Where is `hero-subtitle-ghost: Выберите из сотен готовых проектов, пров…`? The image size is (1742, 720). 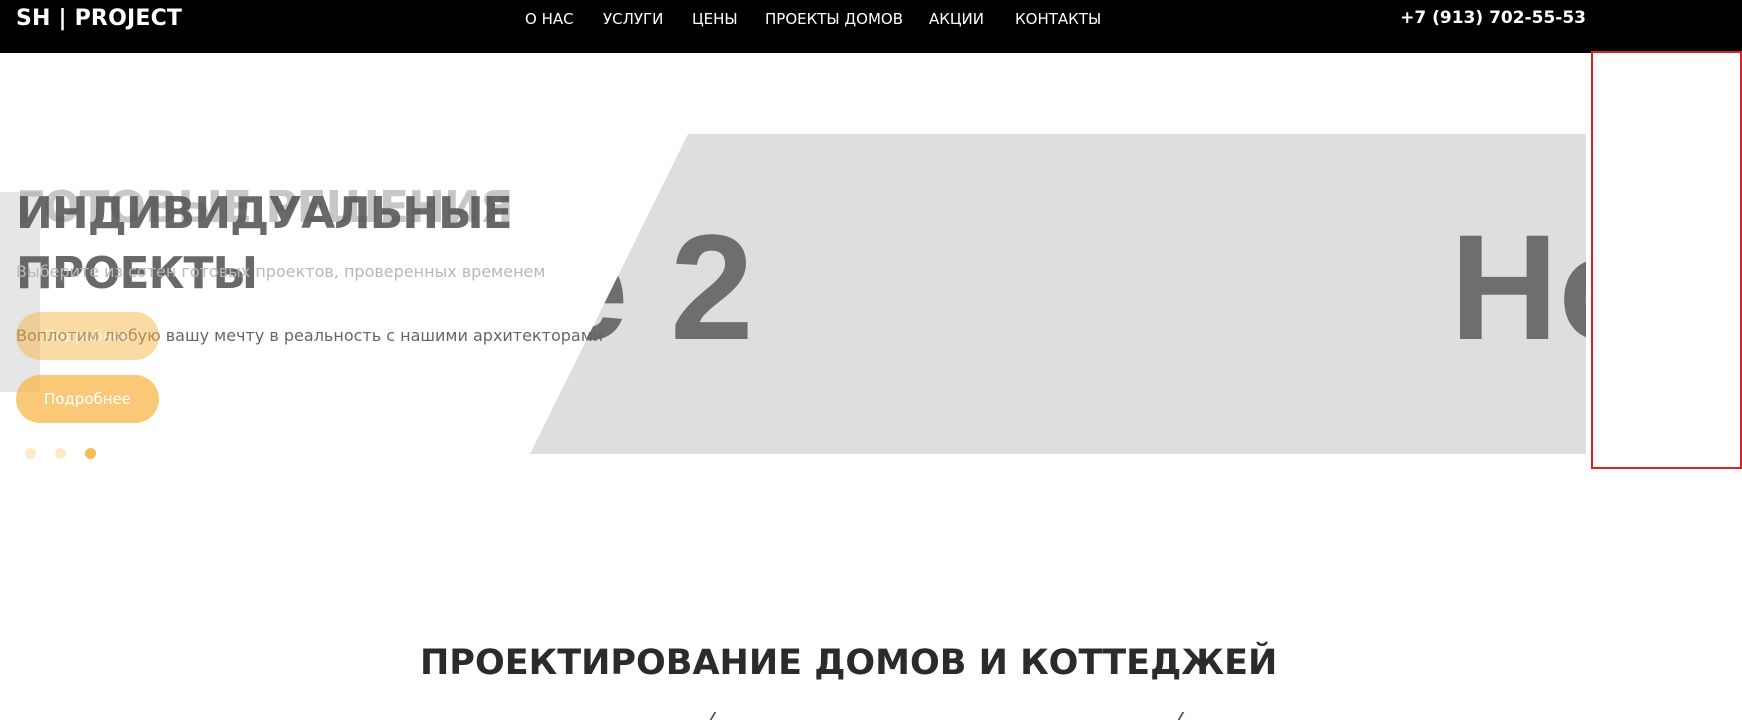 hero-subtitle-ghost: Выберите из сотен готовых проектов, пров… is located at coordinates (281, 271).